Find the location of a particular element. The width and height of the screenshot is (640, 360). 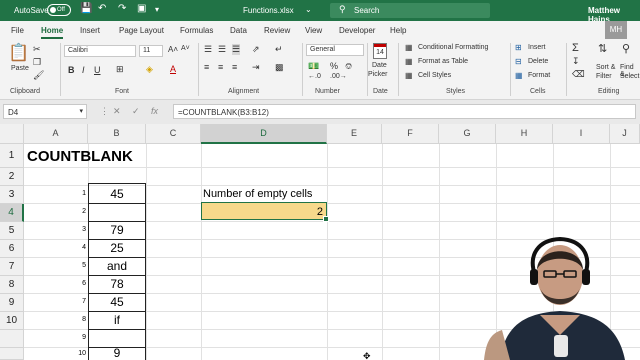

cut-icon: ✂ is located at coordinates (37, 49).